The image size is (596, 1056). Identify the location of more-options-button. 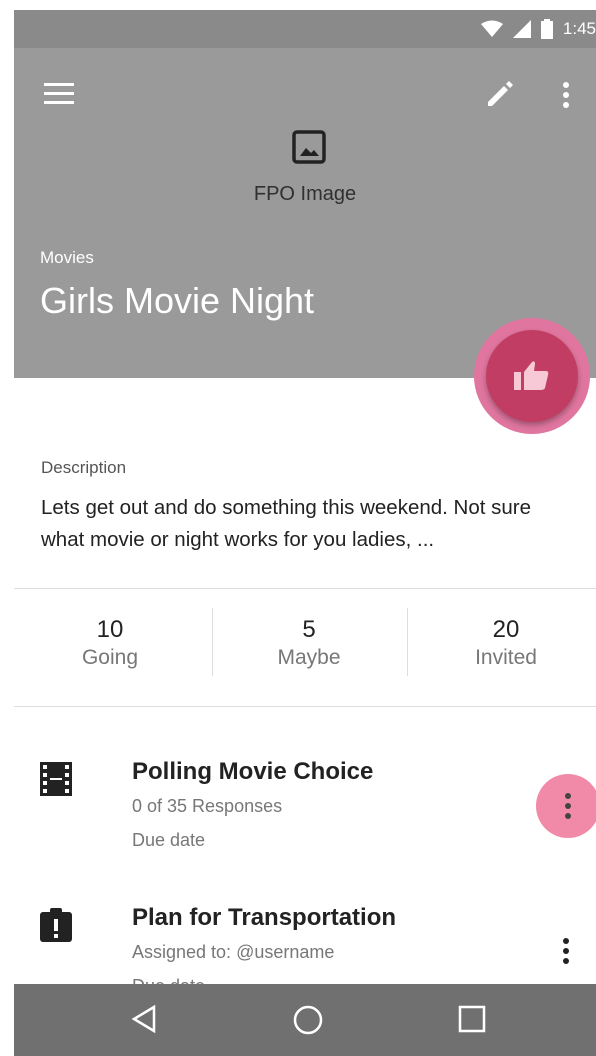
(566, 95).